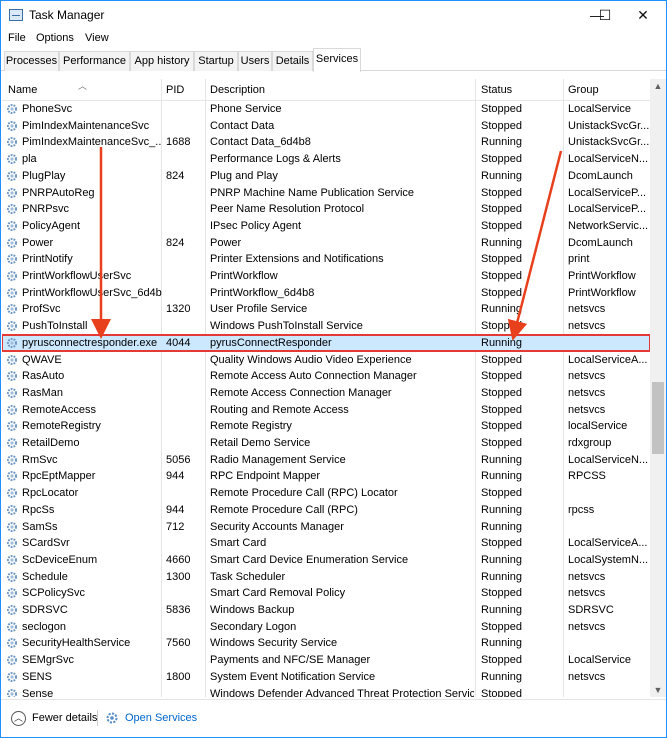  Describe the element at coordinates (162, 61) in the screenshot. I see `tab-app-history: App history` at that location.